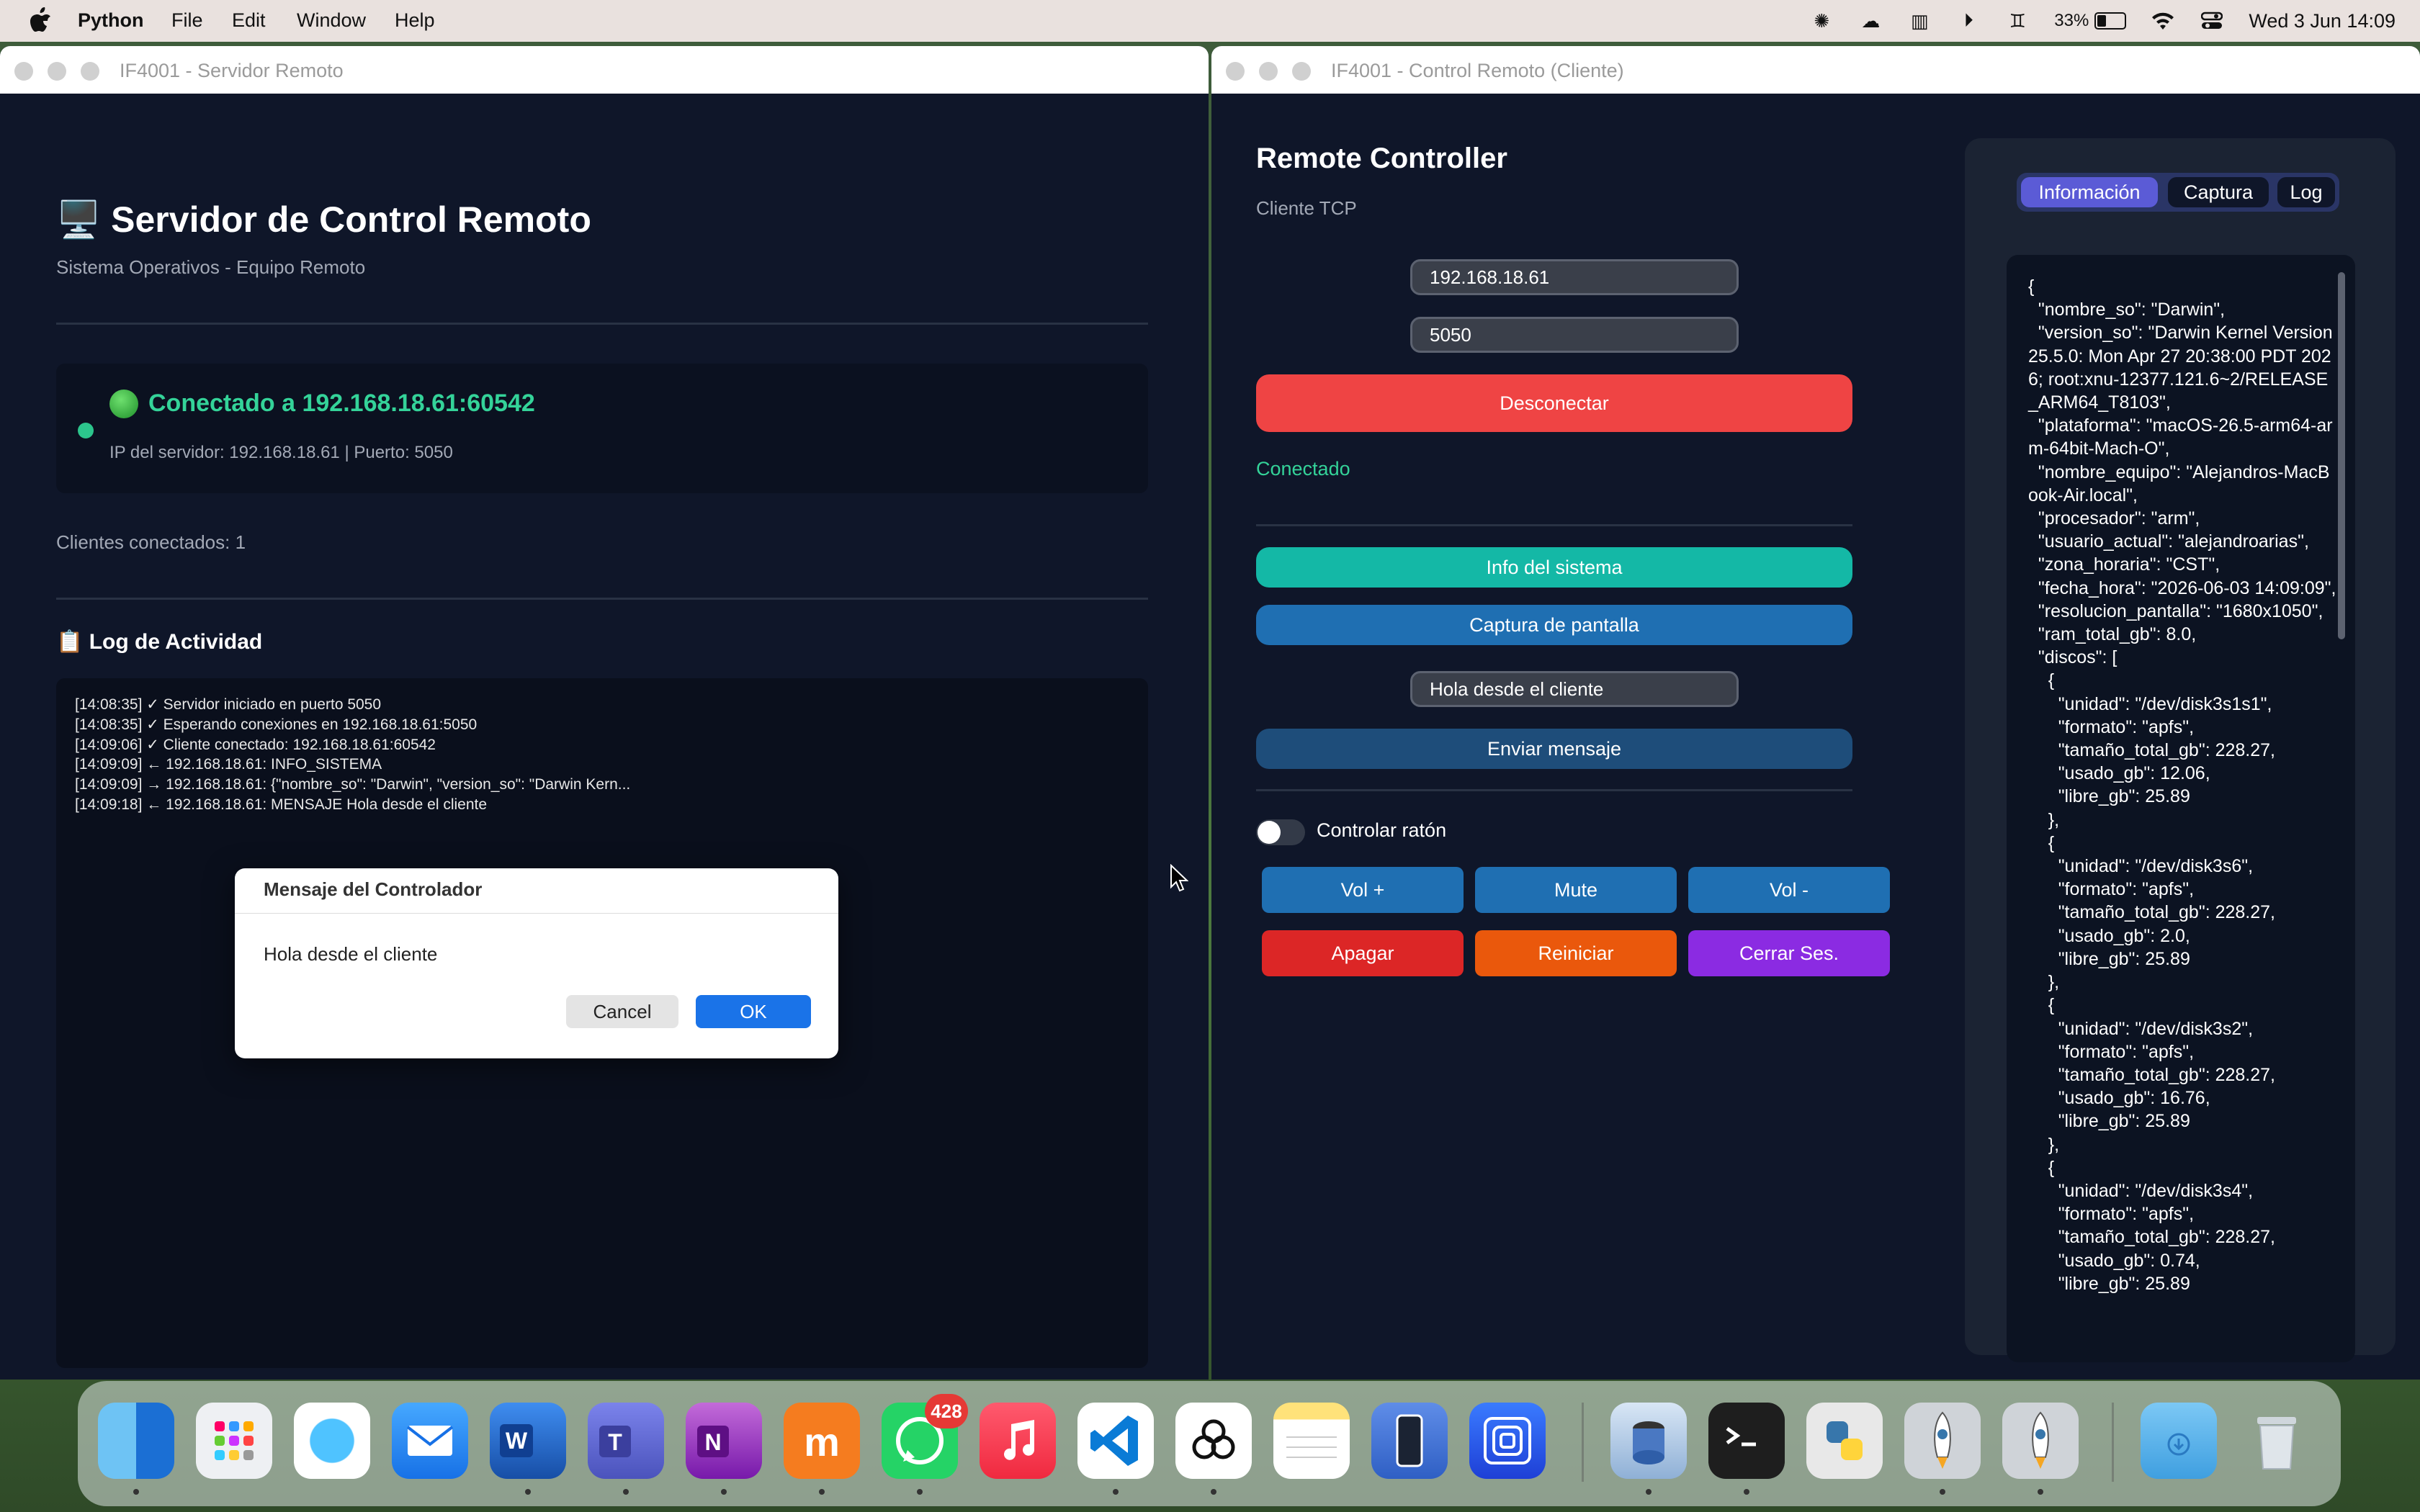  Describe the element at coordinates (111, 20) in the screenshot. I see `menu-app-name: Python` at that location.